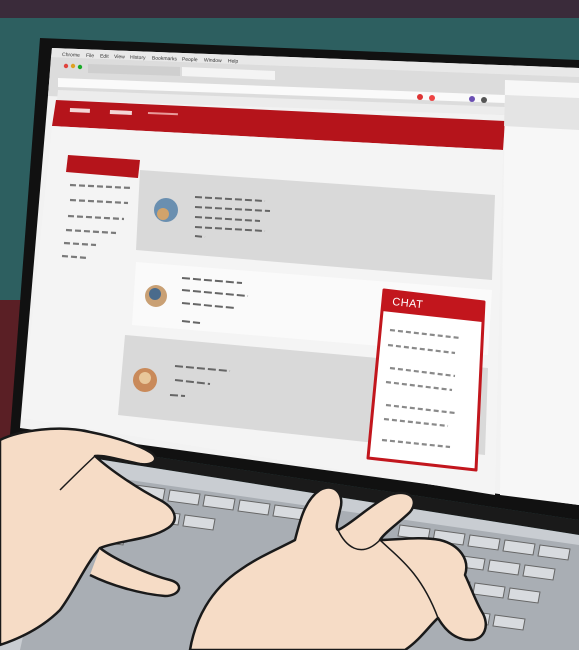  Describe the element at coordinates (90, 56) in the screenshot. I see `menu-item-file: File` at that location.